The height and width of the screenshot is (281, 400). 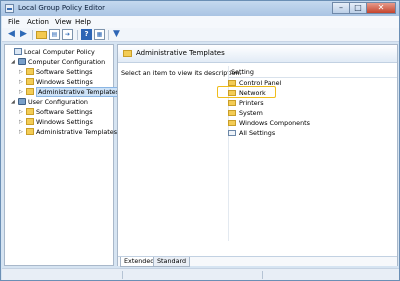 I want to click on window-controls: – □ ✕, so click(x=364, y=8).